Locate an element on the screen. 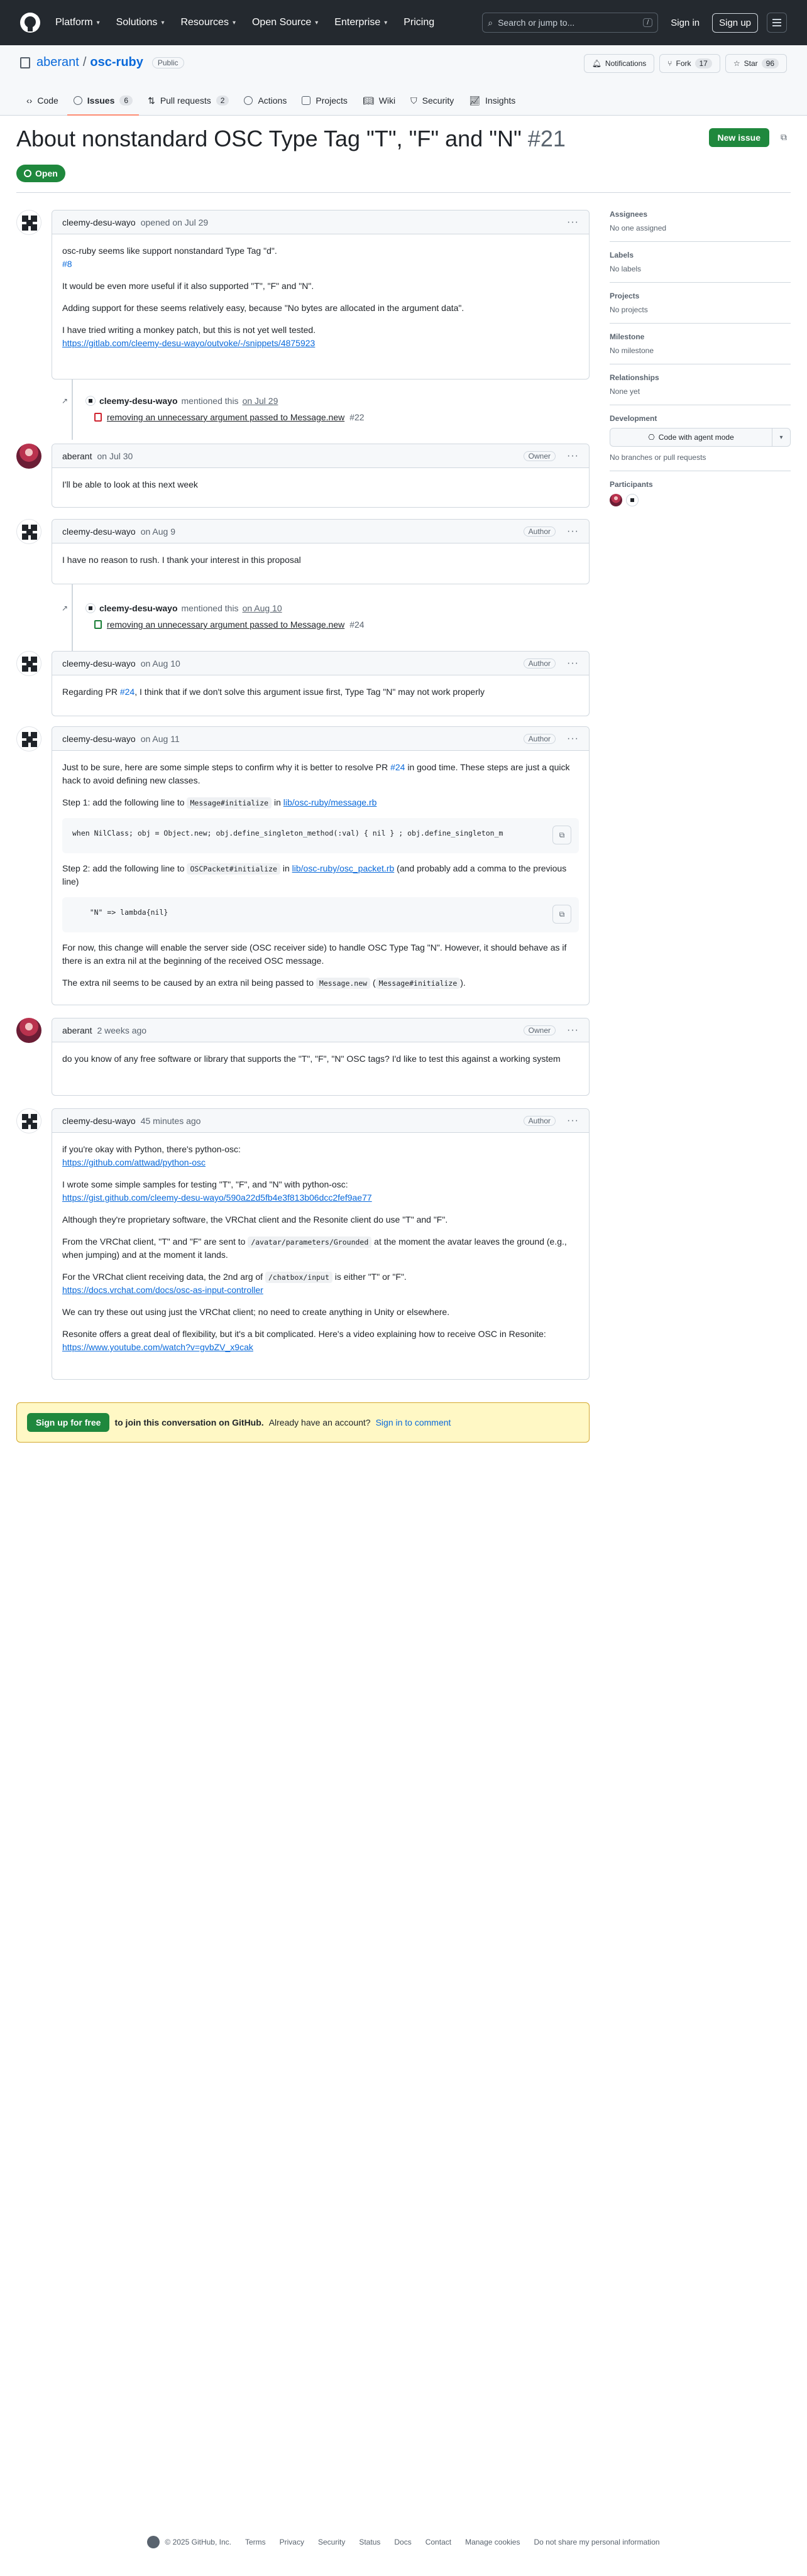 The image size is (807, 2576). external-link: https://github.com/attwad/python-osc is located at coordinates (134, 1162).